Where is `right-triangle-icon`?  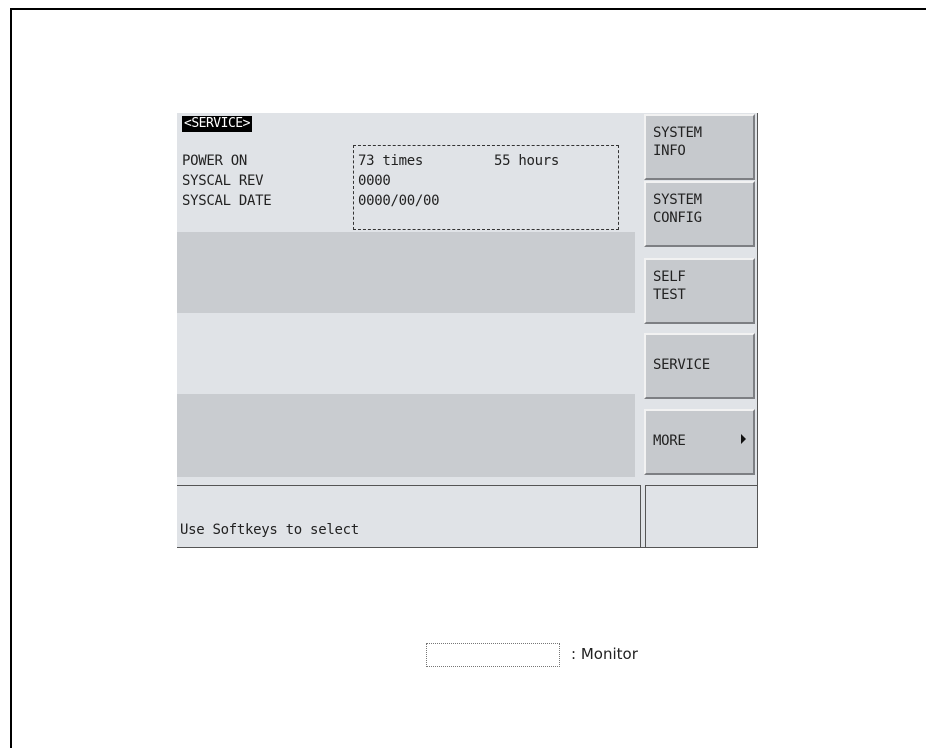 right-triangle-icon is located at coordinates (743, 439).